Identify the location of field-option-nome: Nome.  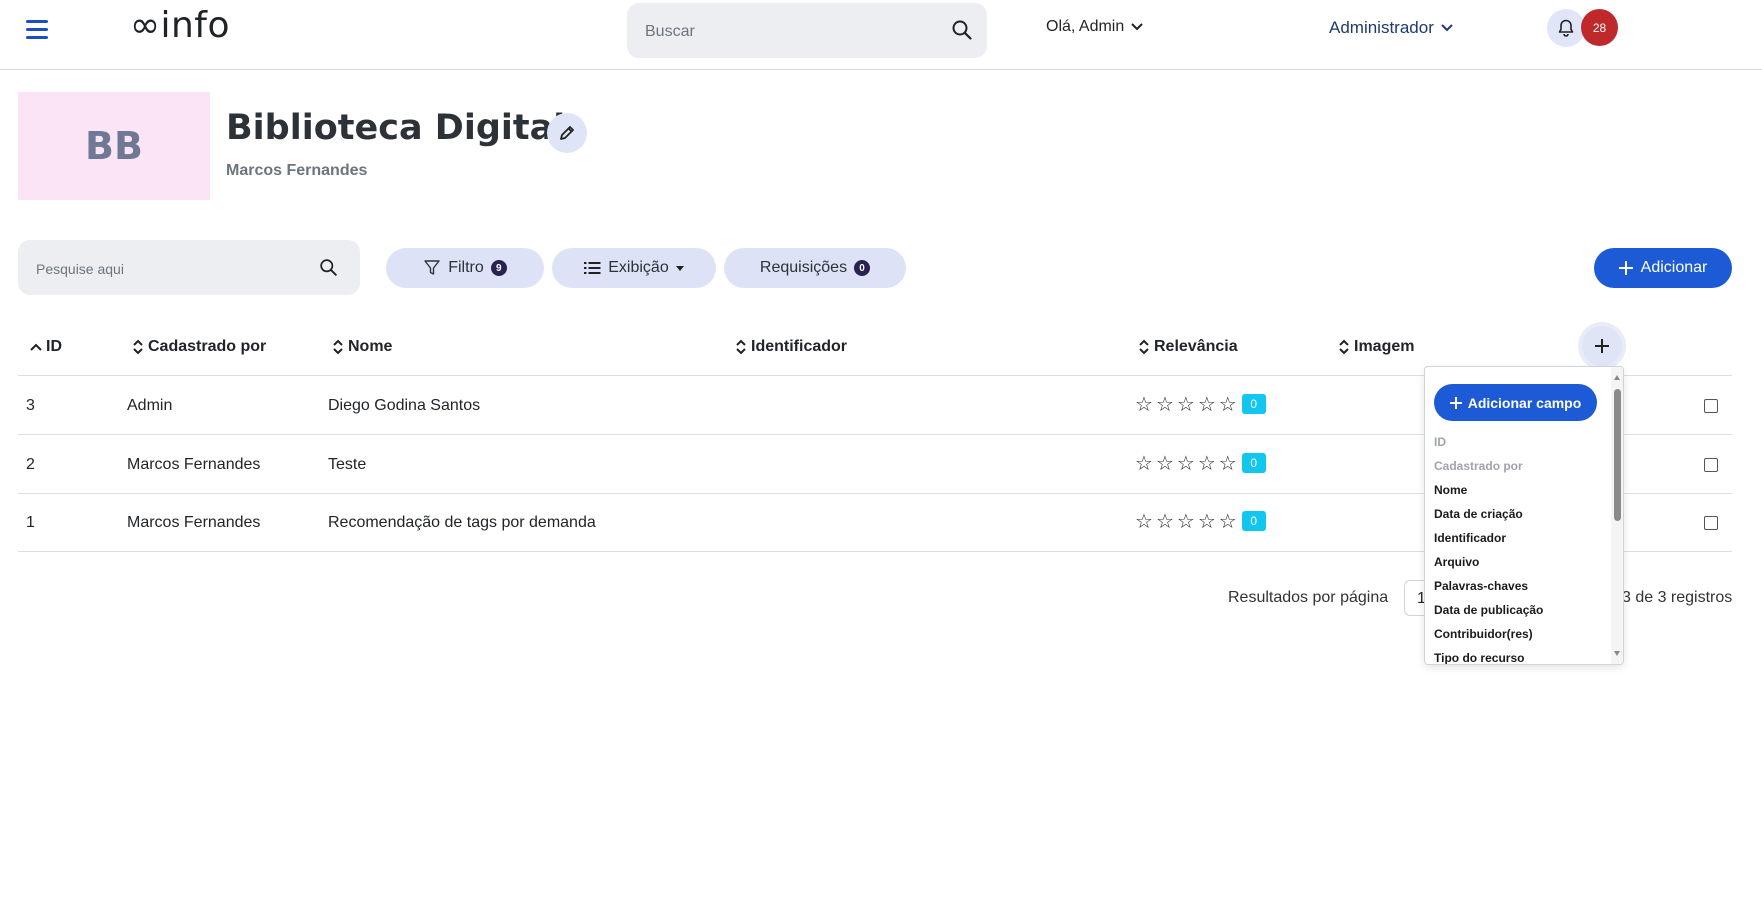
(1450, 490).